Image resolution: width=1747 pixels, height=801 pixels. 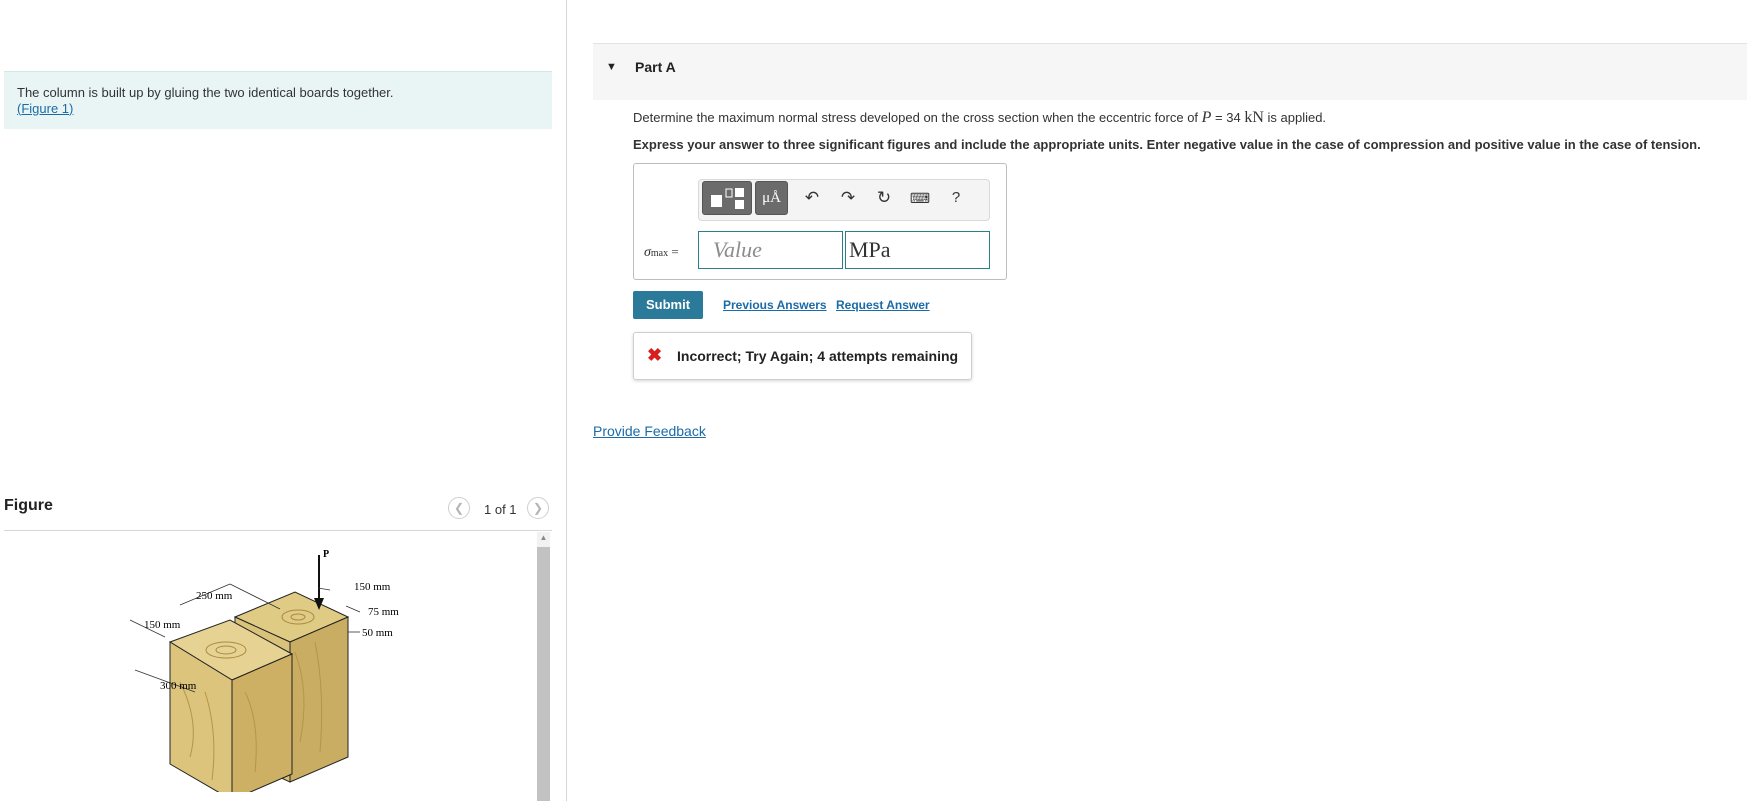 What do you see at coordinates (647, 252) in the screenshot?
I see `sigma-symbol: σ` at bounding box center [647, 252].